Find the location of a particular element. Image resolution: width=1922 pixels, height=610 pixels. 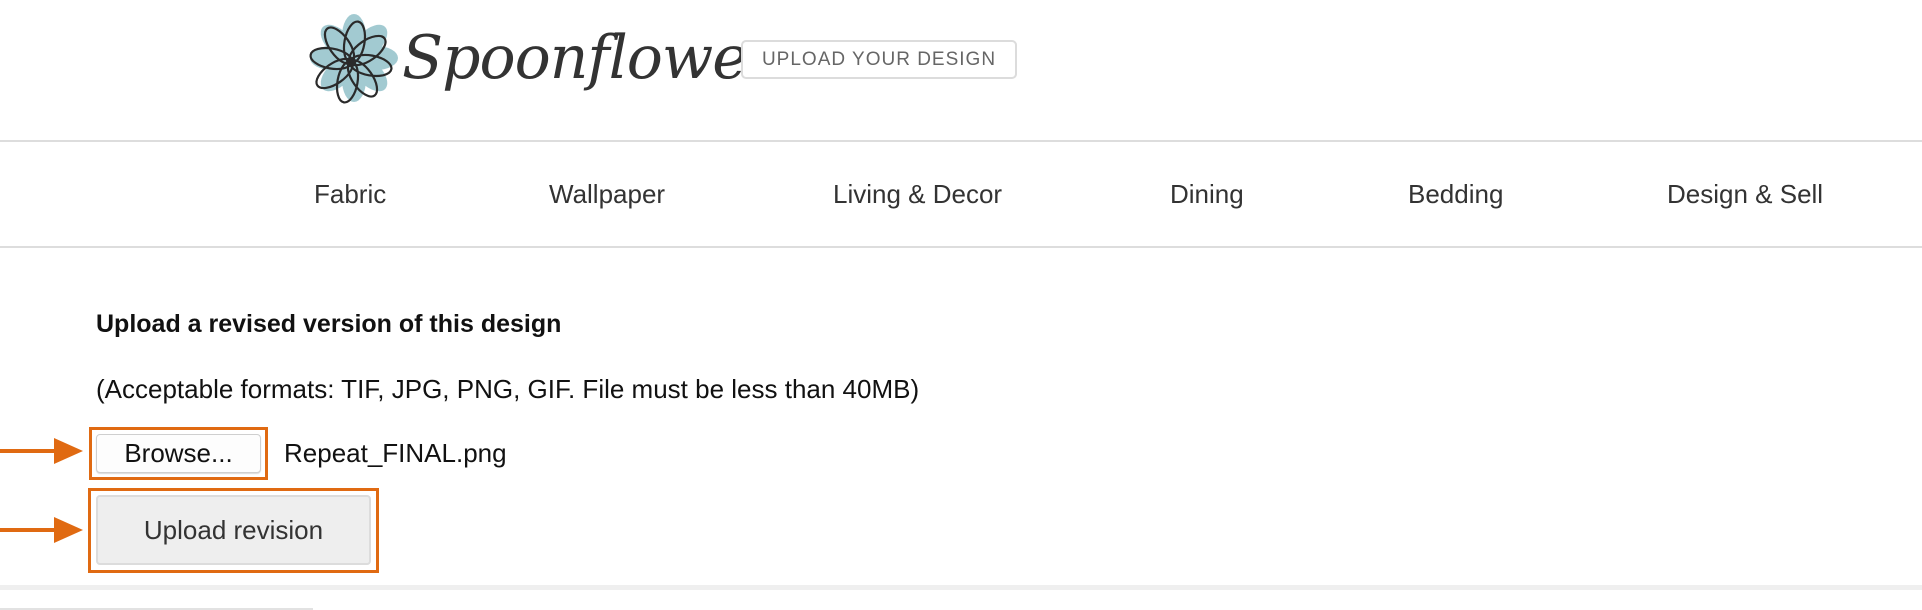

selected-file-name: Repeat_FINAL.png is located at coordinates (395, 453).